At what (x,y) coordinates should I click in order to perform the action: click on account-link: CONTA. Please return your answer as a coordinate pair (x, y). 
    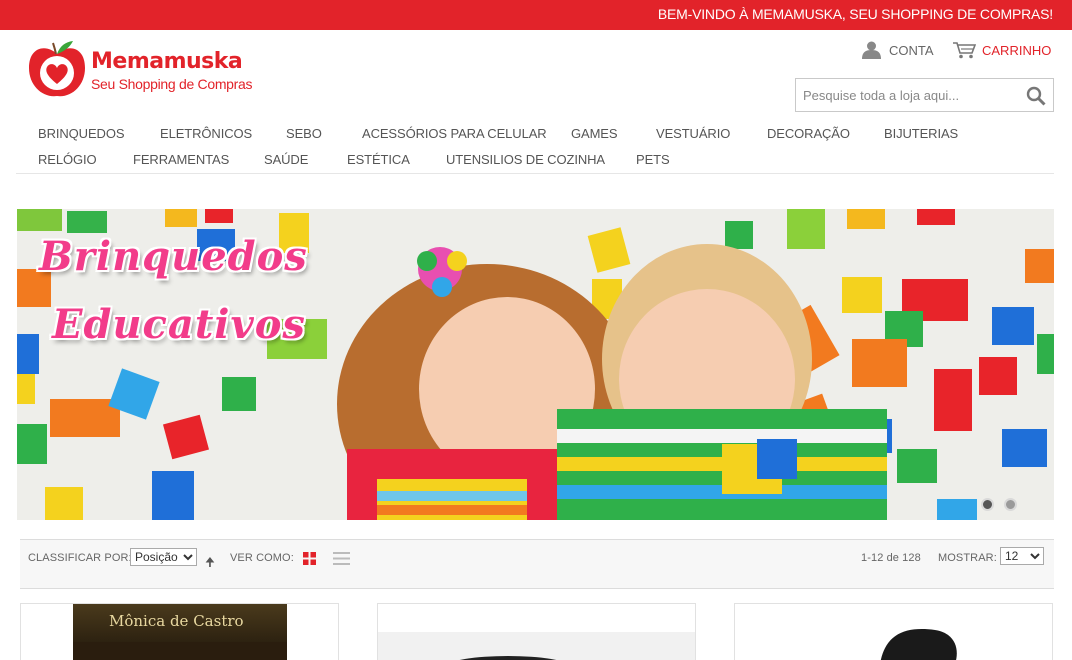
    Looking at the image, I should click on (898, 50).